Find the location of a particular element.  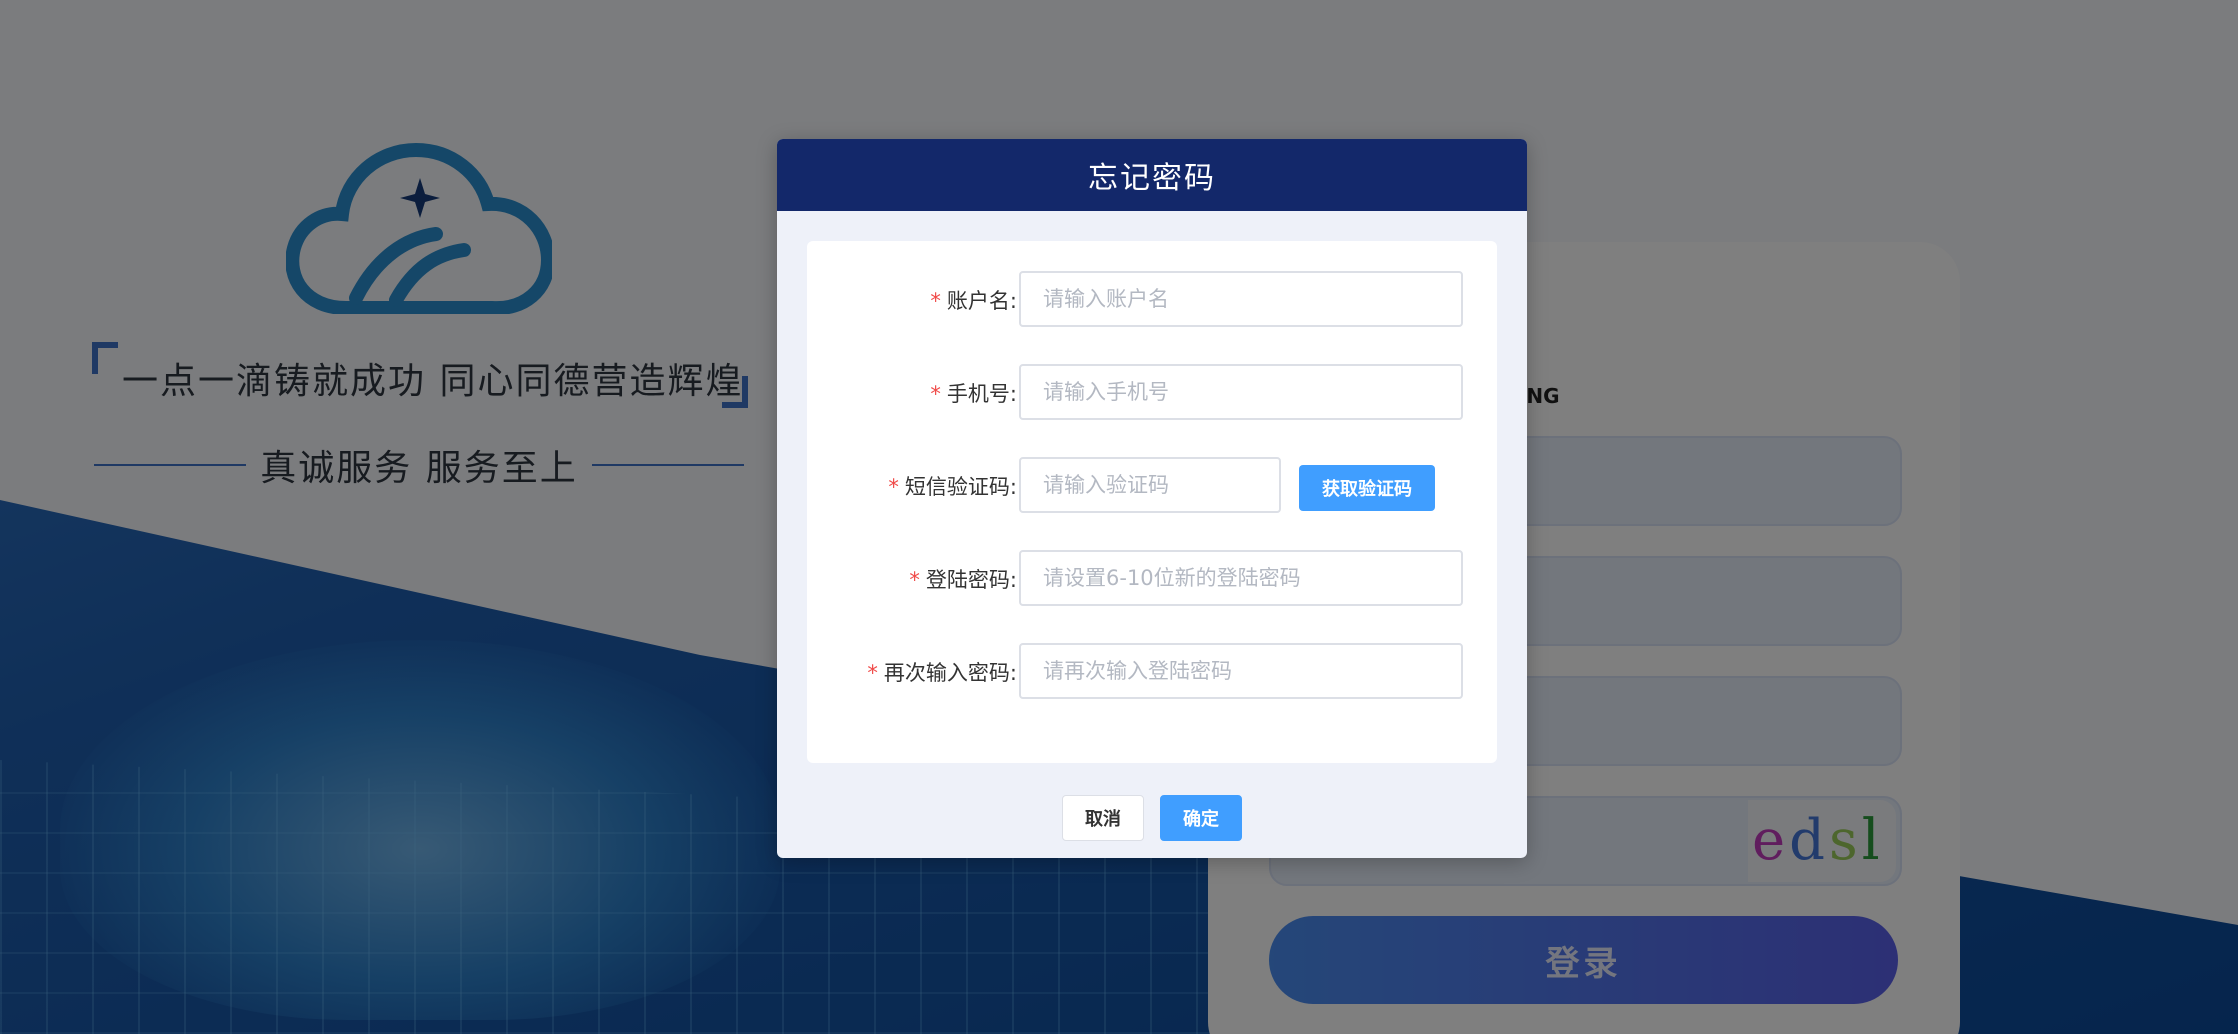

form-row-phone: * 手机号: is located at coordinates (1152, 394).